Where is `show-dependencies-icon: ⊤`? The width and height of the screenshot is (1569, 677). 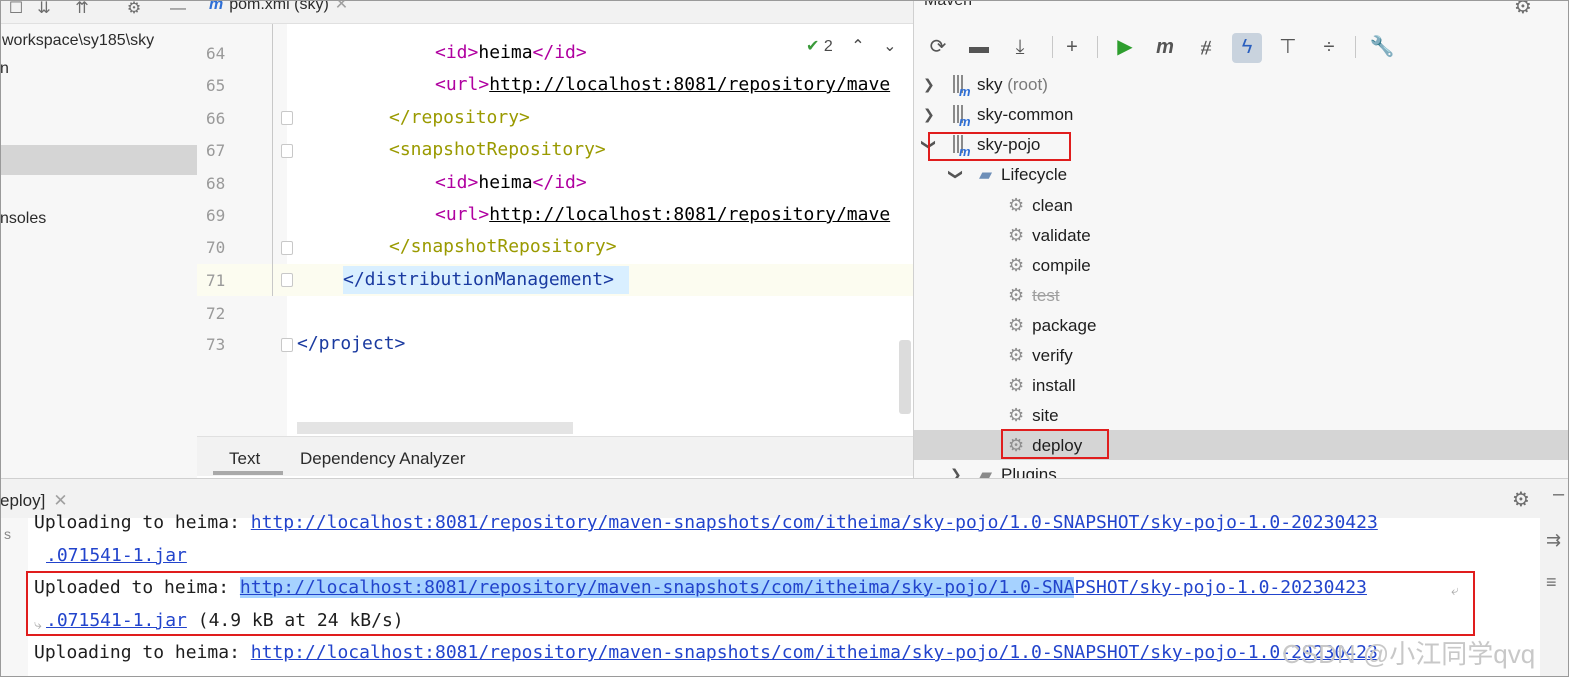
show-dependencies-icon: ⊤ is located at coordinates (1288, 47).